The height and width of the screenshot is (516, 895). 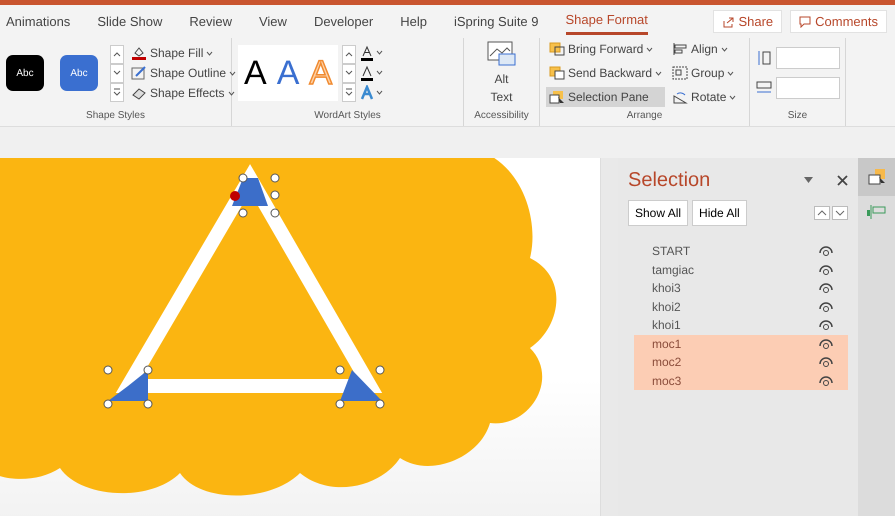 I want to click on command-button: Shape Outline, so click(x=184, y=73).